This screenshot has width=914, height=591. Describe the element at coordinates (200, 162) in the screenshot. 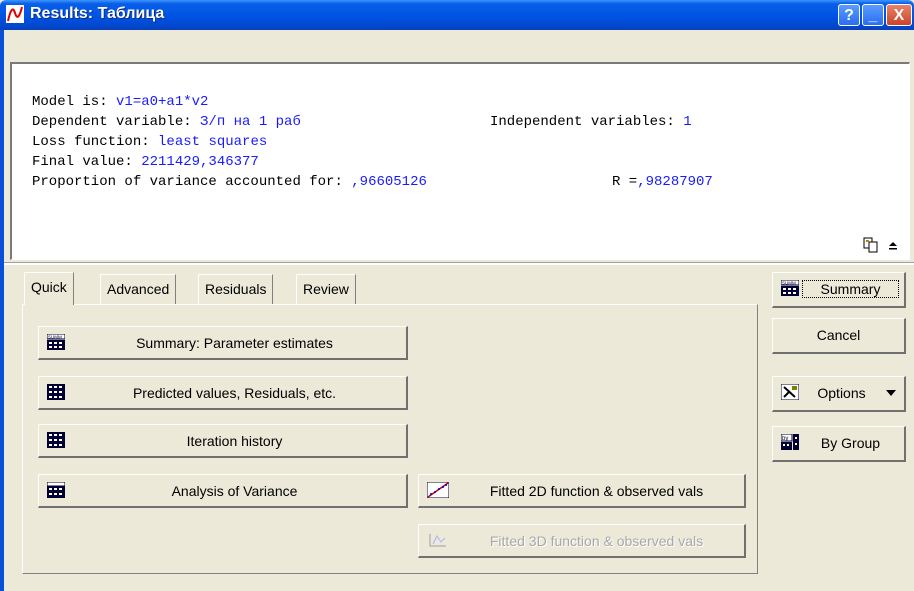

I see `final-value: 2211429,346377` at that location.